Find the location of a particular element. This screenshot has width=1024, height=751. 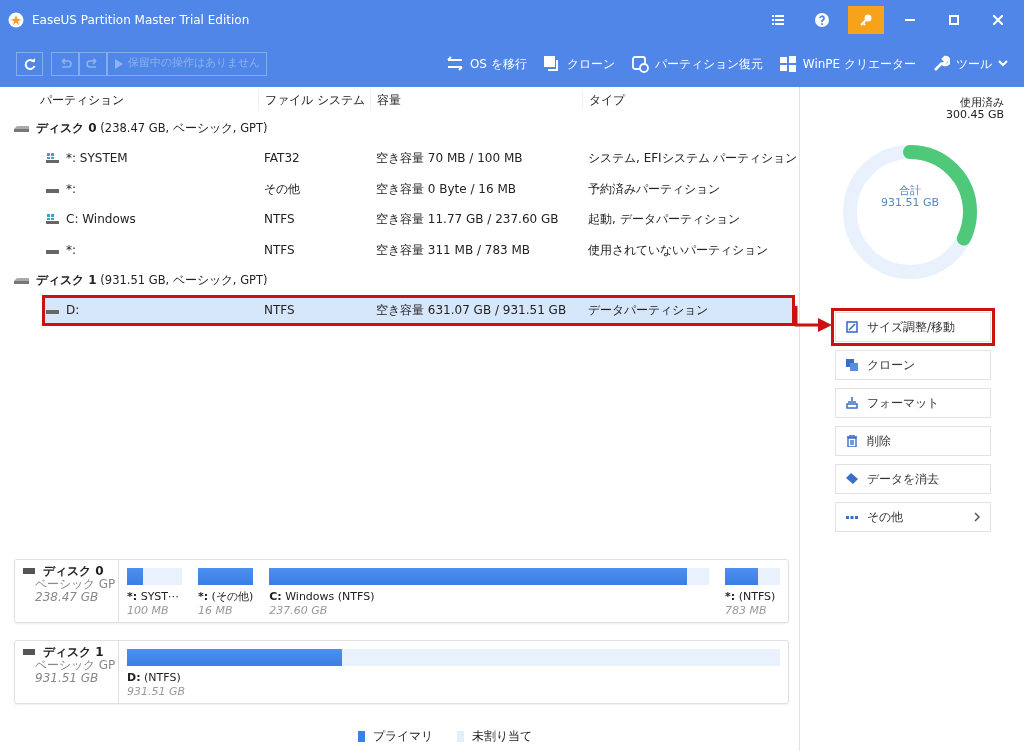

resize-icon is located at coordinates (852, 327).